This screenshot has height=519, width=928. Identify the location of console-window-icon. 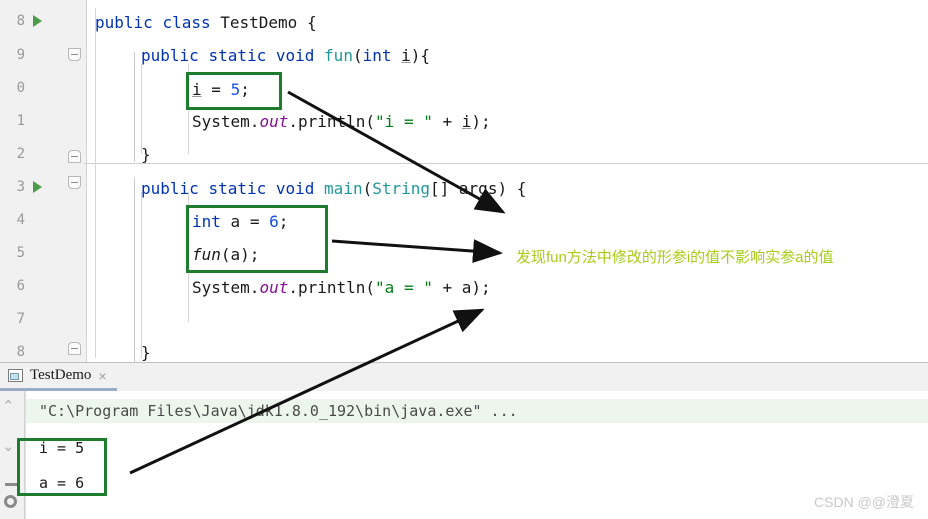
(15, 375).